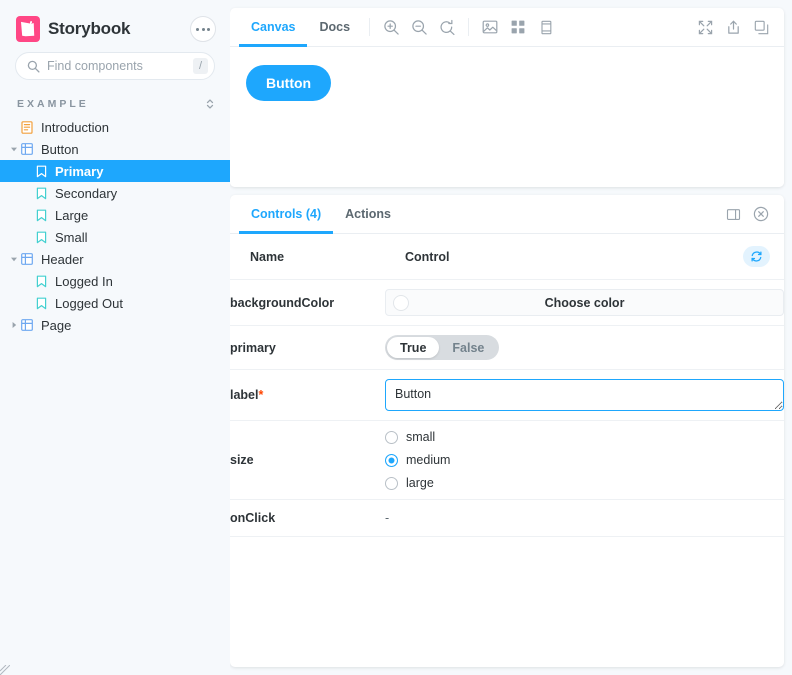  Describe the element at coordinates (71, 237) in the screenshot. I see `tree-item-label: Small` at that location.